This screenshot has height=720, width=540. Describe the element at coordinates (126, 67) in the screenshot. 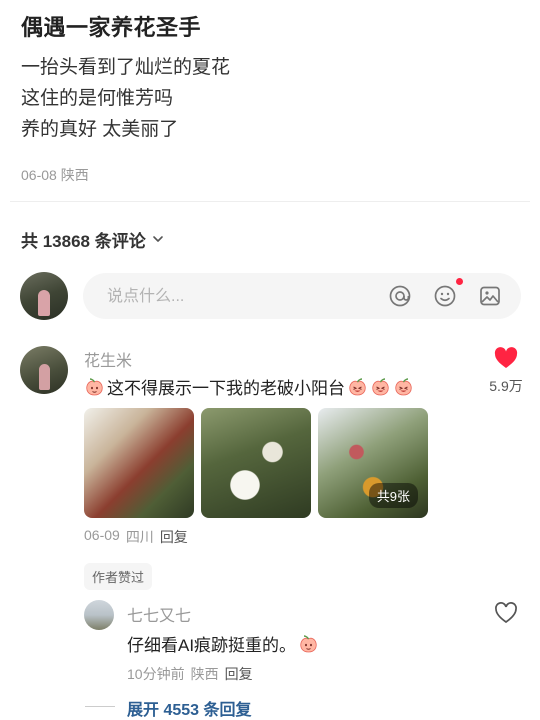

I see `post-line: 一抬头看到了灿烂的夏花` at that location.